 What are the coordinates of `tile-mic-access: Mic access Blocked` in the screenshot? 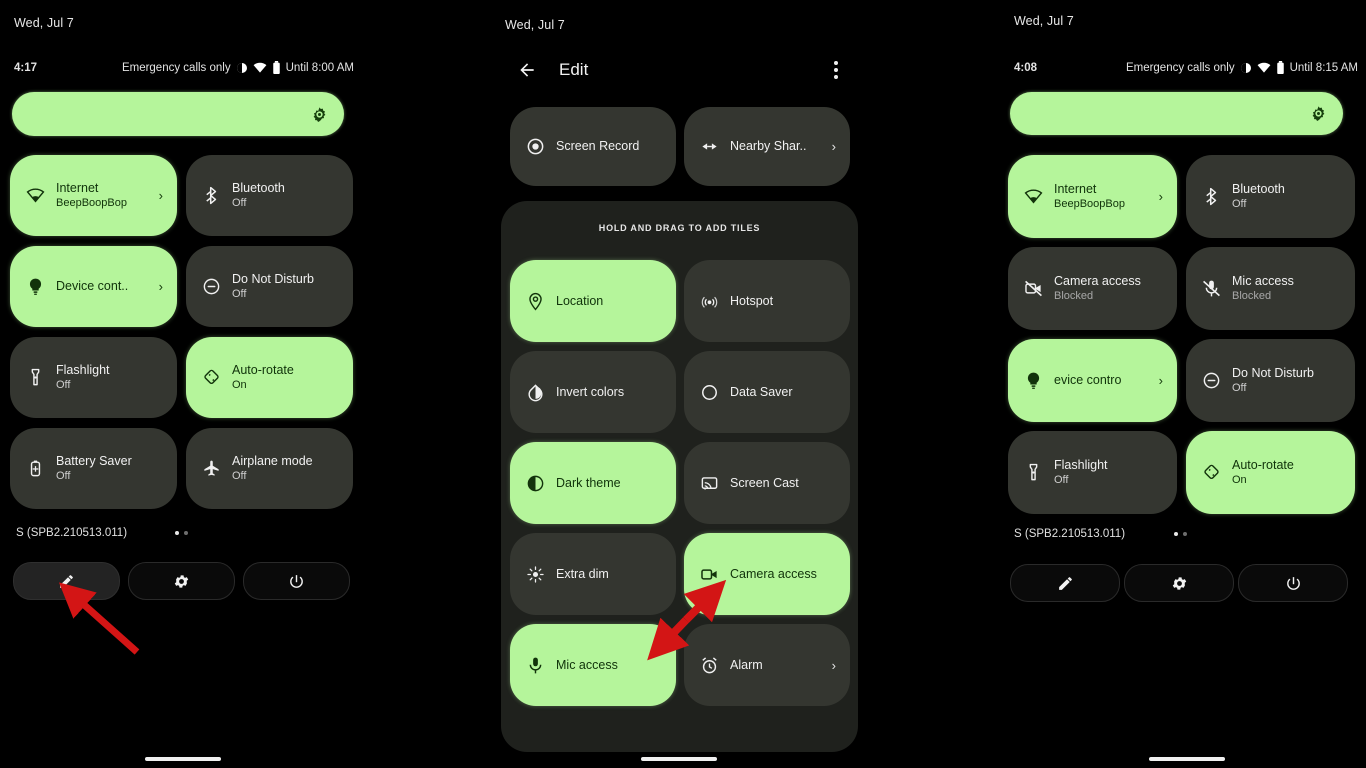 It's located at (1270, 288).